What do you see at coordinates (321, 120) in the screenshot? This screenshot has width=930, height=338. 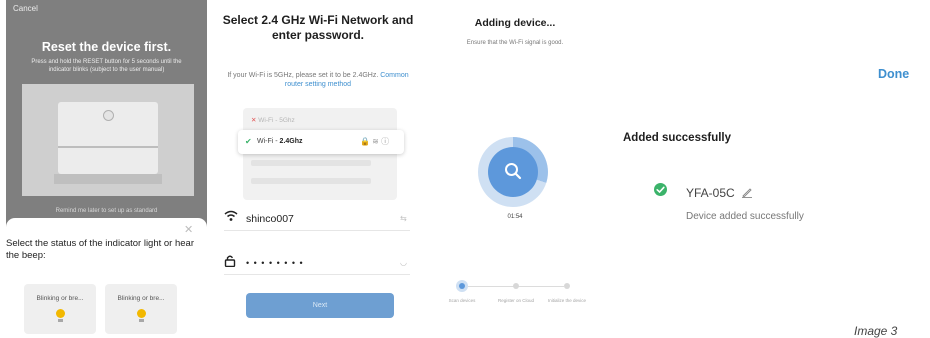 I see `wifi-5ghz-item: ✕ Wi-Fi - 5Ghz` at bounding box center [321, 120].